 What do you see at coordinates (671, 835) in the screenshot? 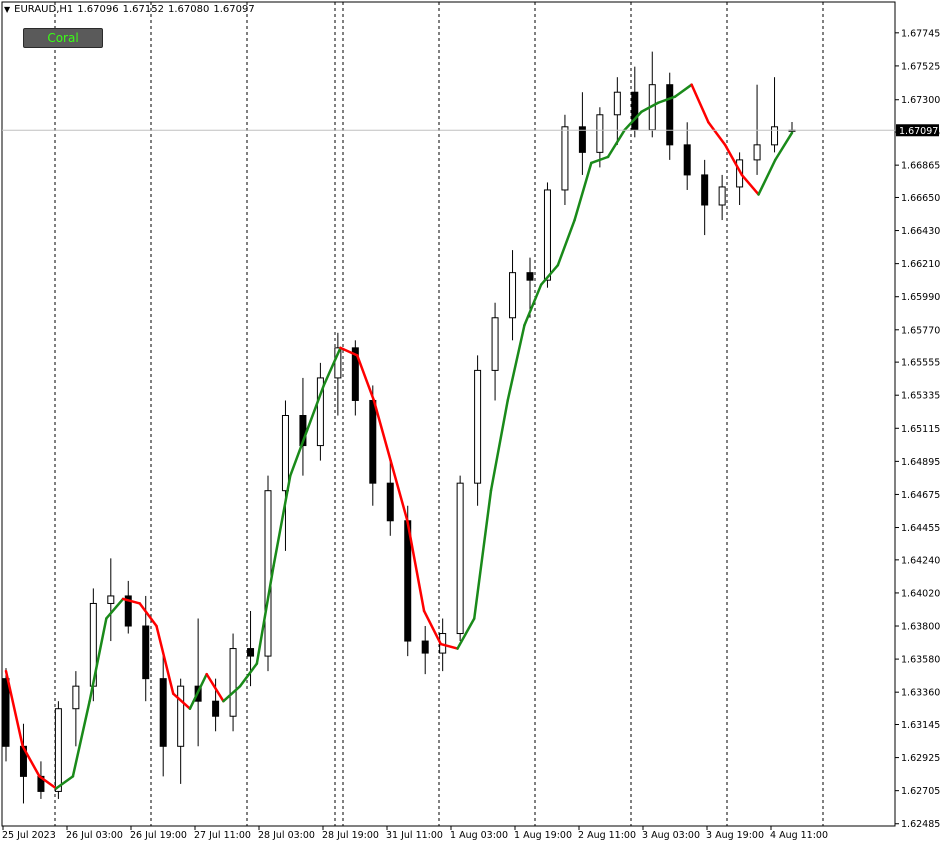
I see `x-tick-label: 3 Aug 03:00` at bounding box center [671, 835].